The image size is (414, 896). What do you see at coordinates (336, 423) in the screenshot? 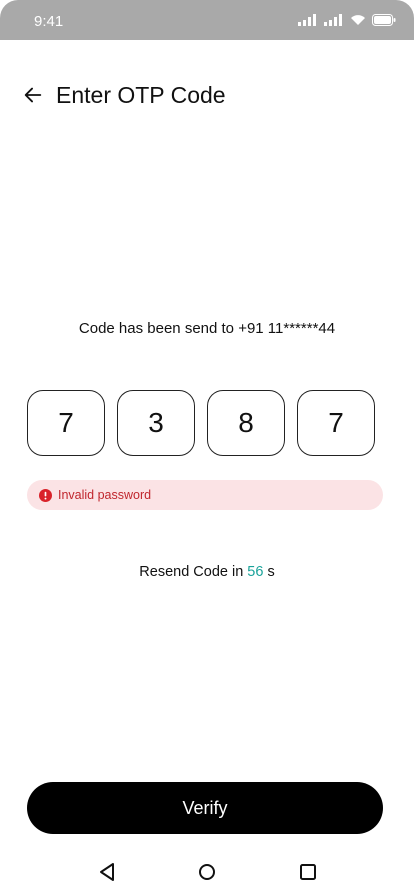
I see `otp-digit-4: 7` at bounding box center [336, 423].